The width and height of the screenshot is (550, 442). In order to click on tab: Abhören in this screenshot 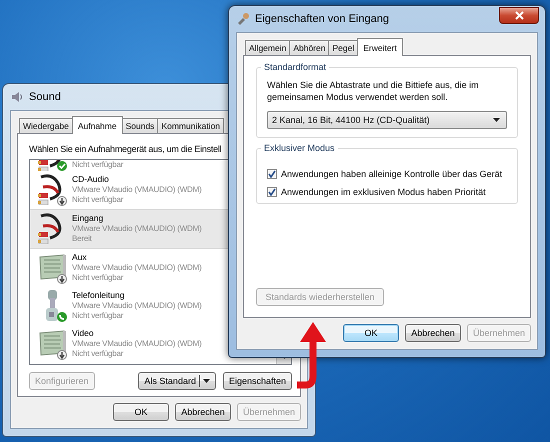, I will do `click(309, 47)`.